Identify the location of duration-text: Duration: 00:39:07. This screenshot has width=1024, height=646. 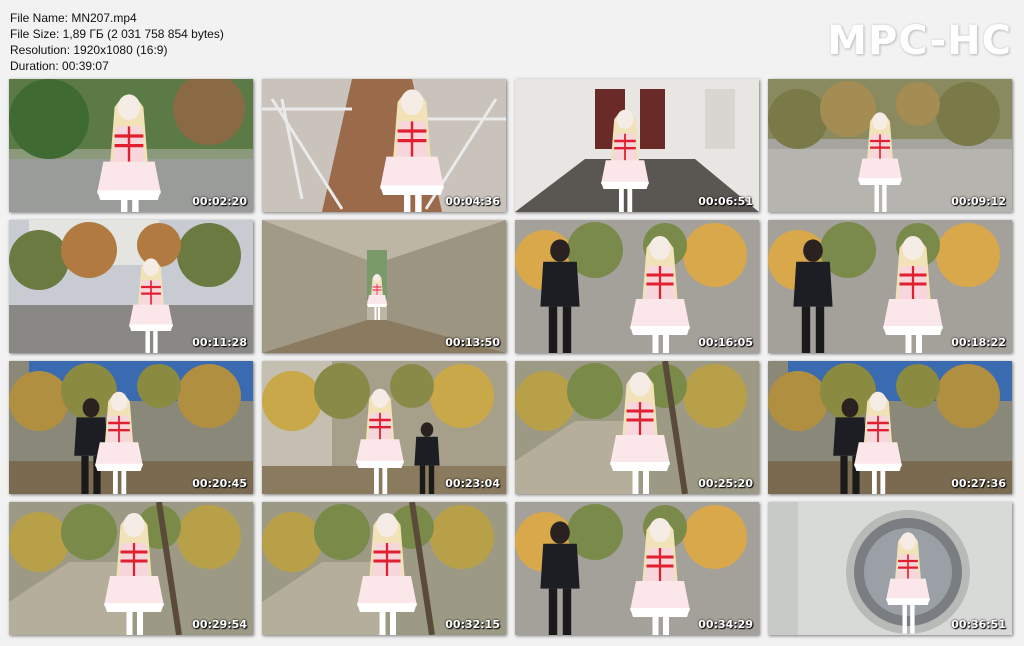
(59, 66).